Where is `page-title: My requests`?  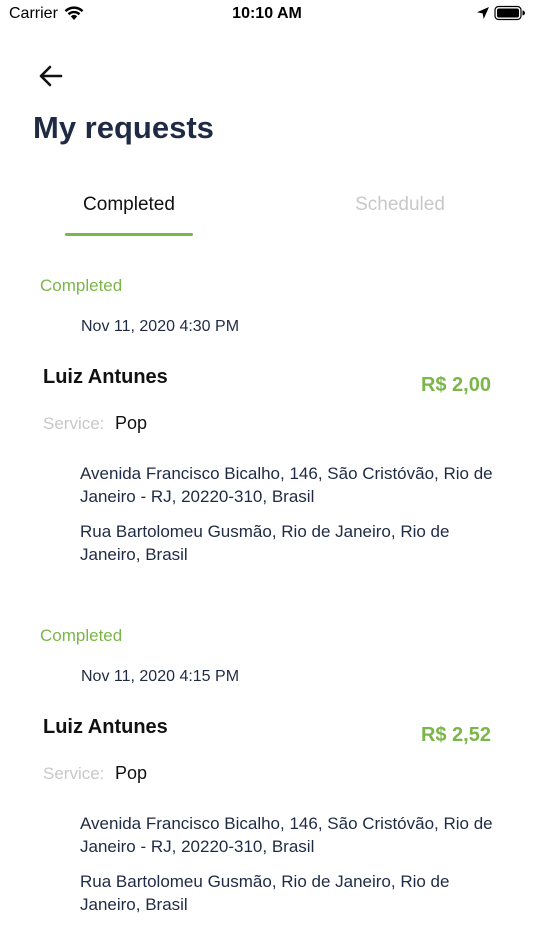 page-title: My requests is located at coordinates (123, 127).